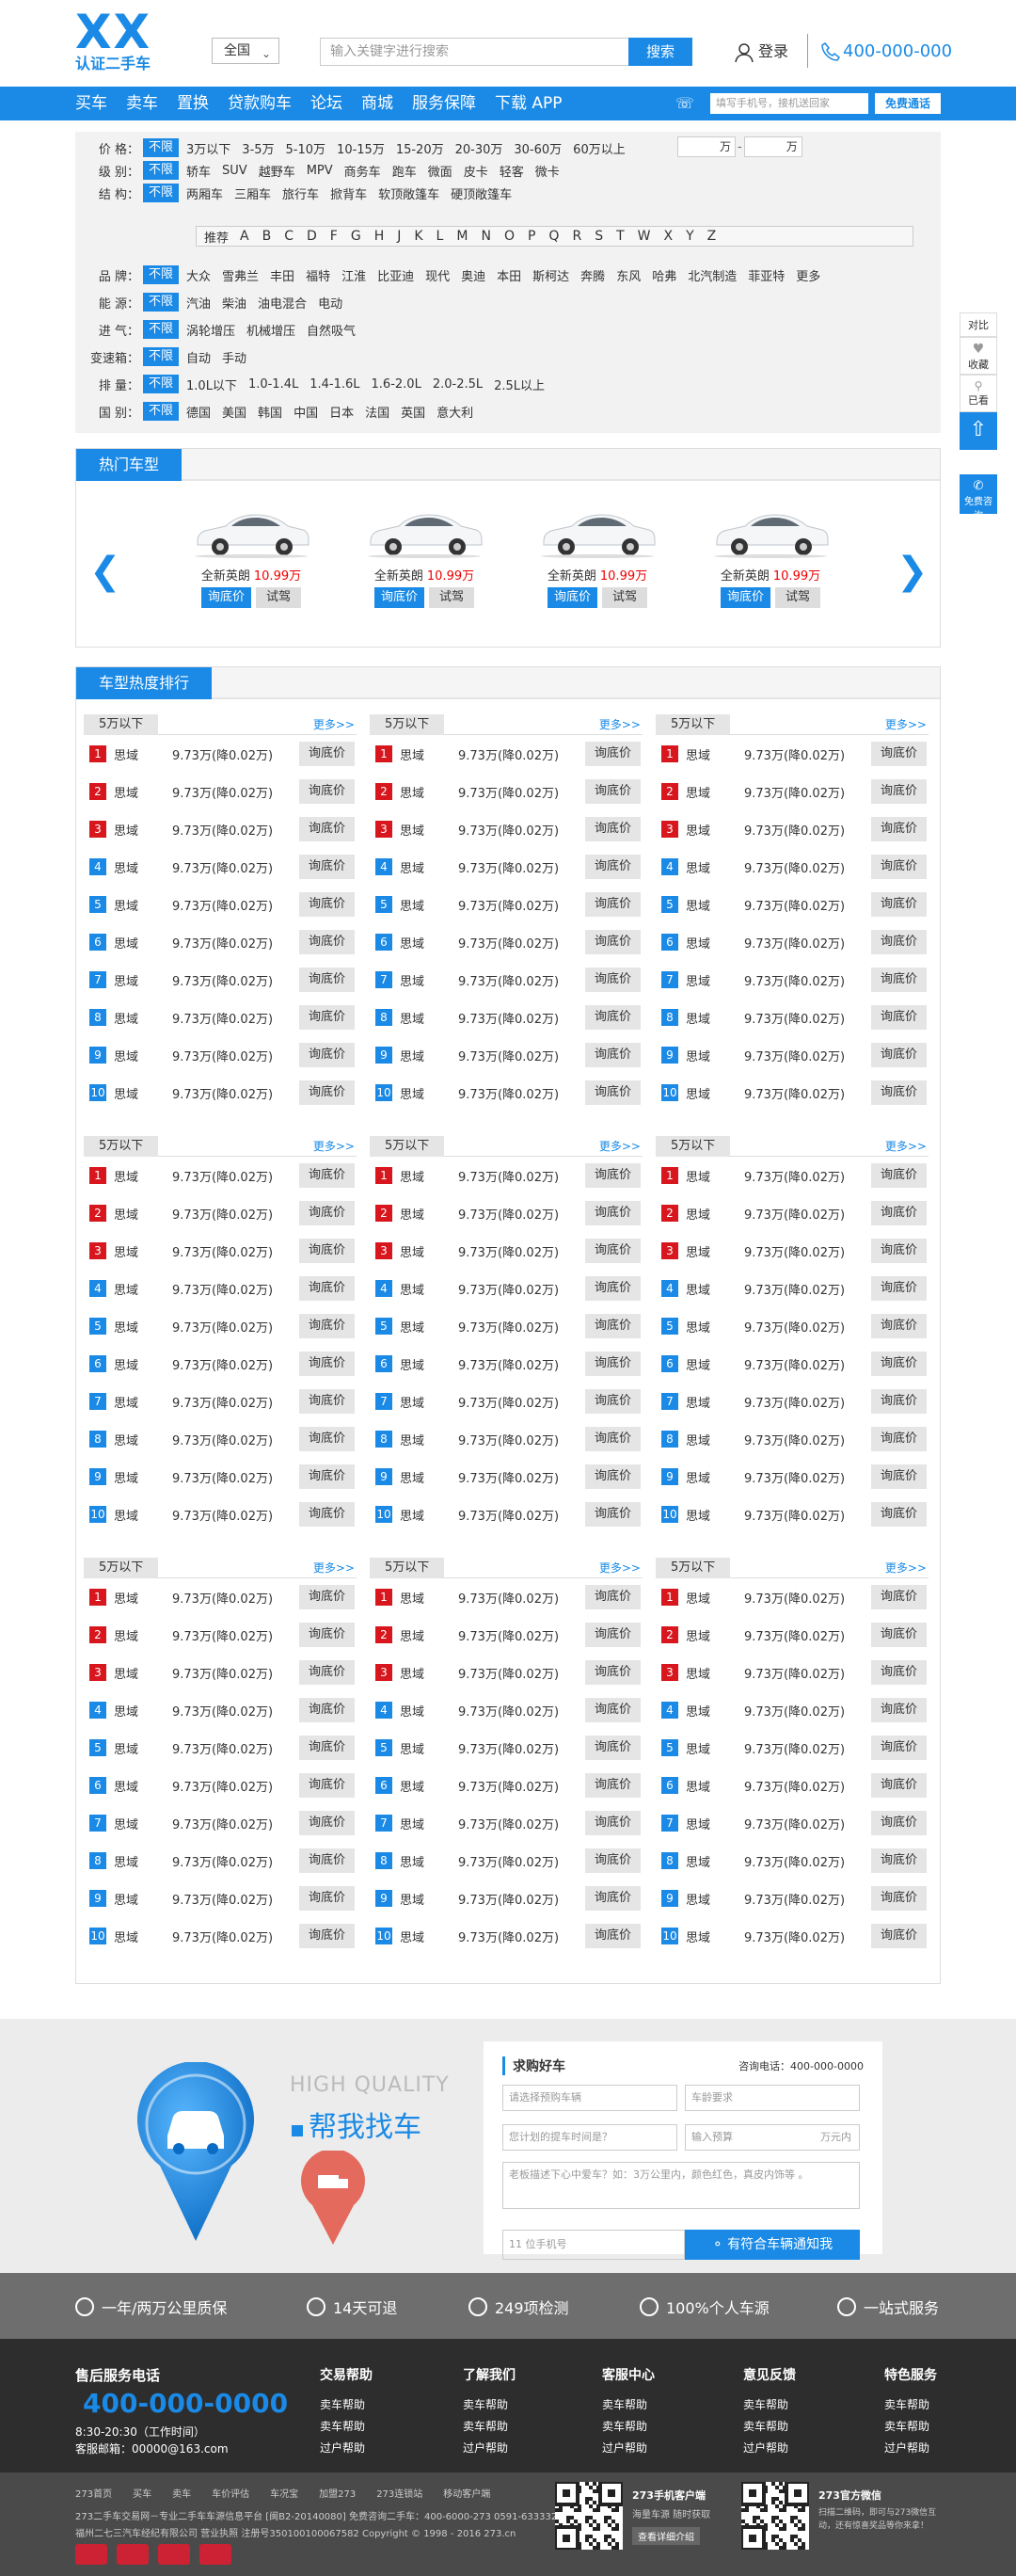 Image resolution: width=1016 pixels, height=2576 pixels. What do you see at coordinates (467, 2493) in the screenshot?
I see `copyright-link: 移动客户端` at bounding box center [467, 2493].